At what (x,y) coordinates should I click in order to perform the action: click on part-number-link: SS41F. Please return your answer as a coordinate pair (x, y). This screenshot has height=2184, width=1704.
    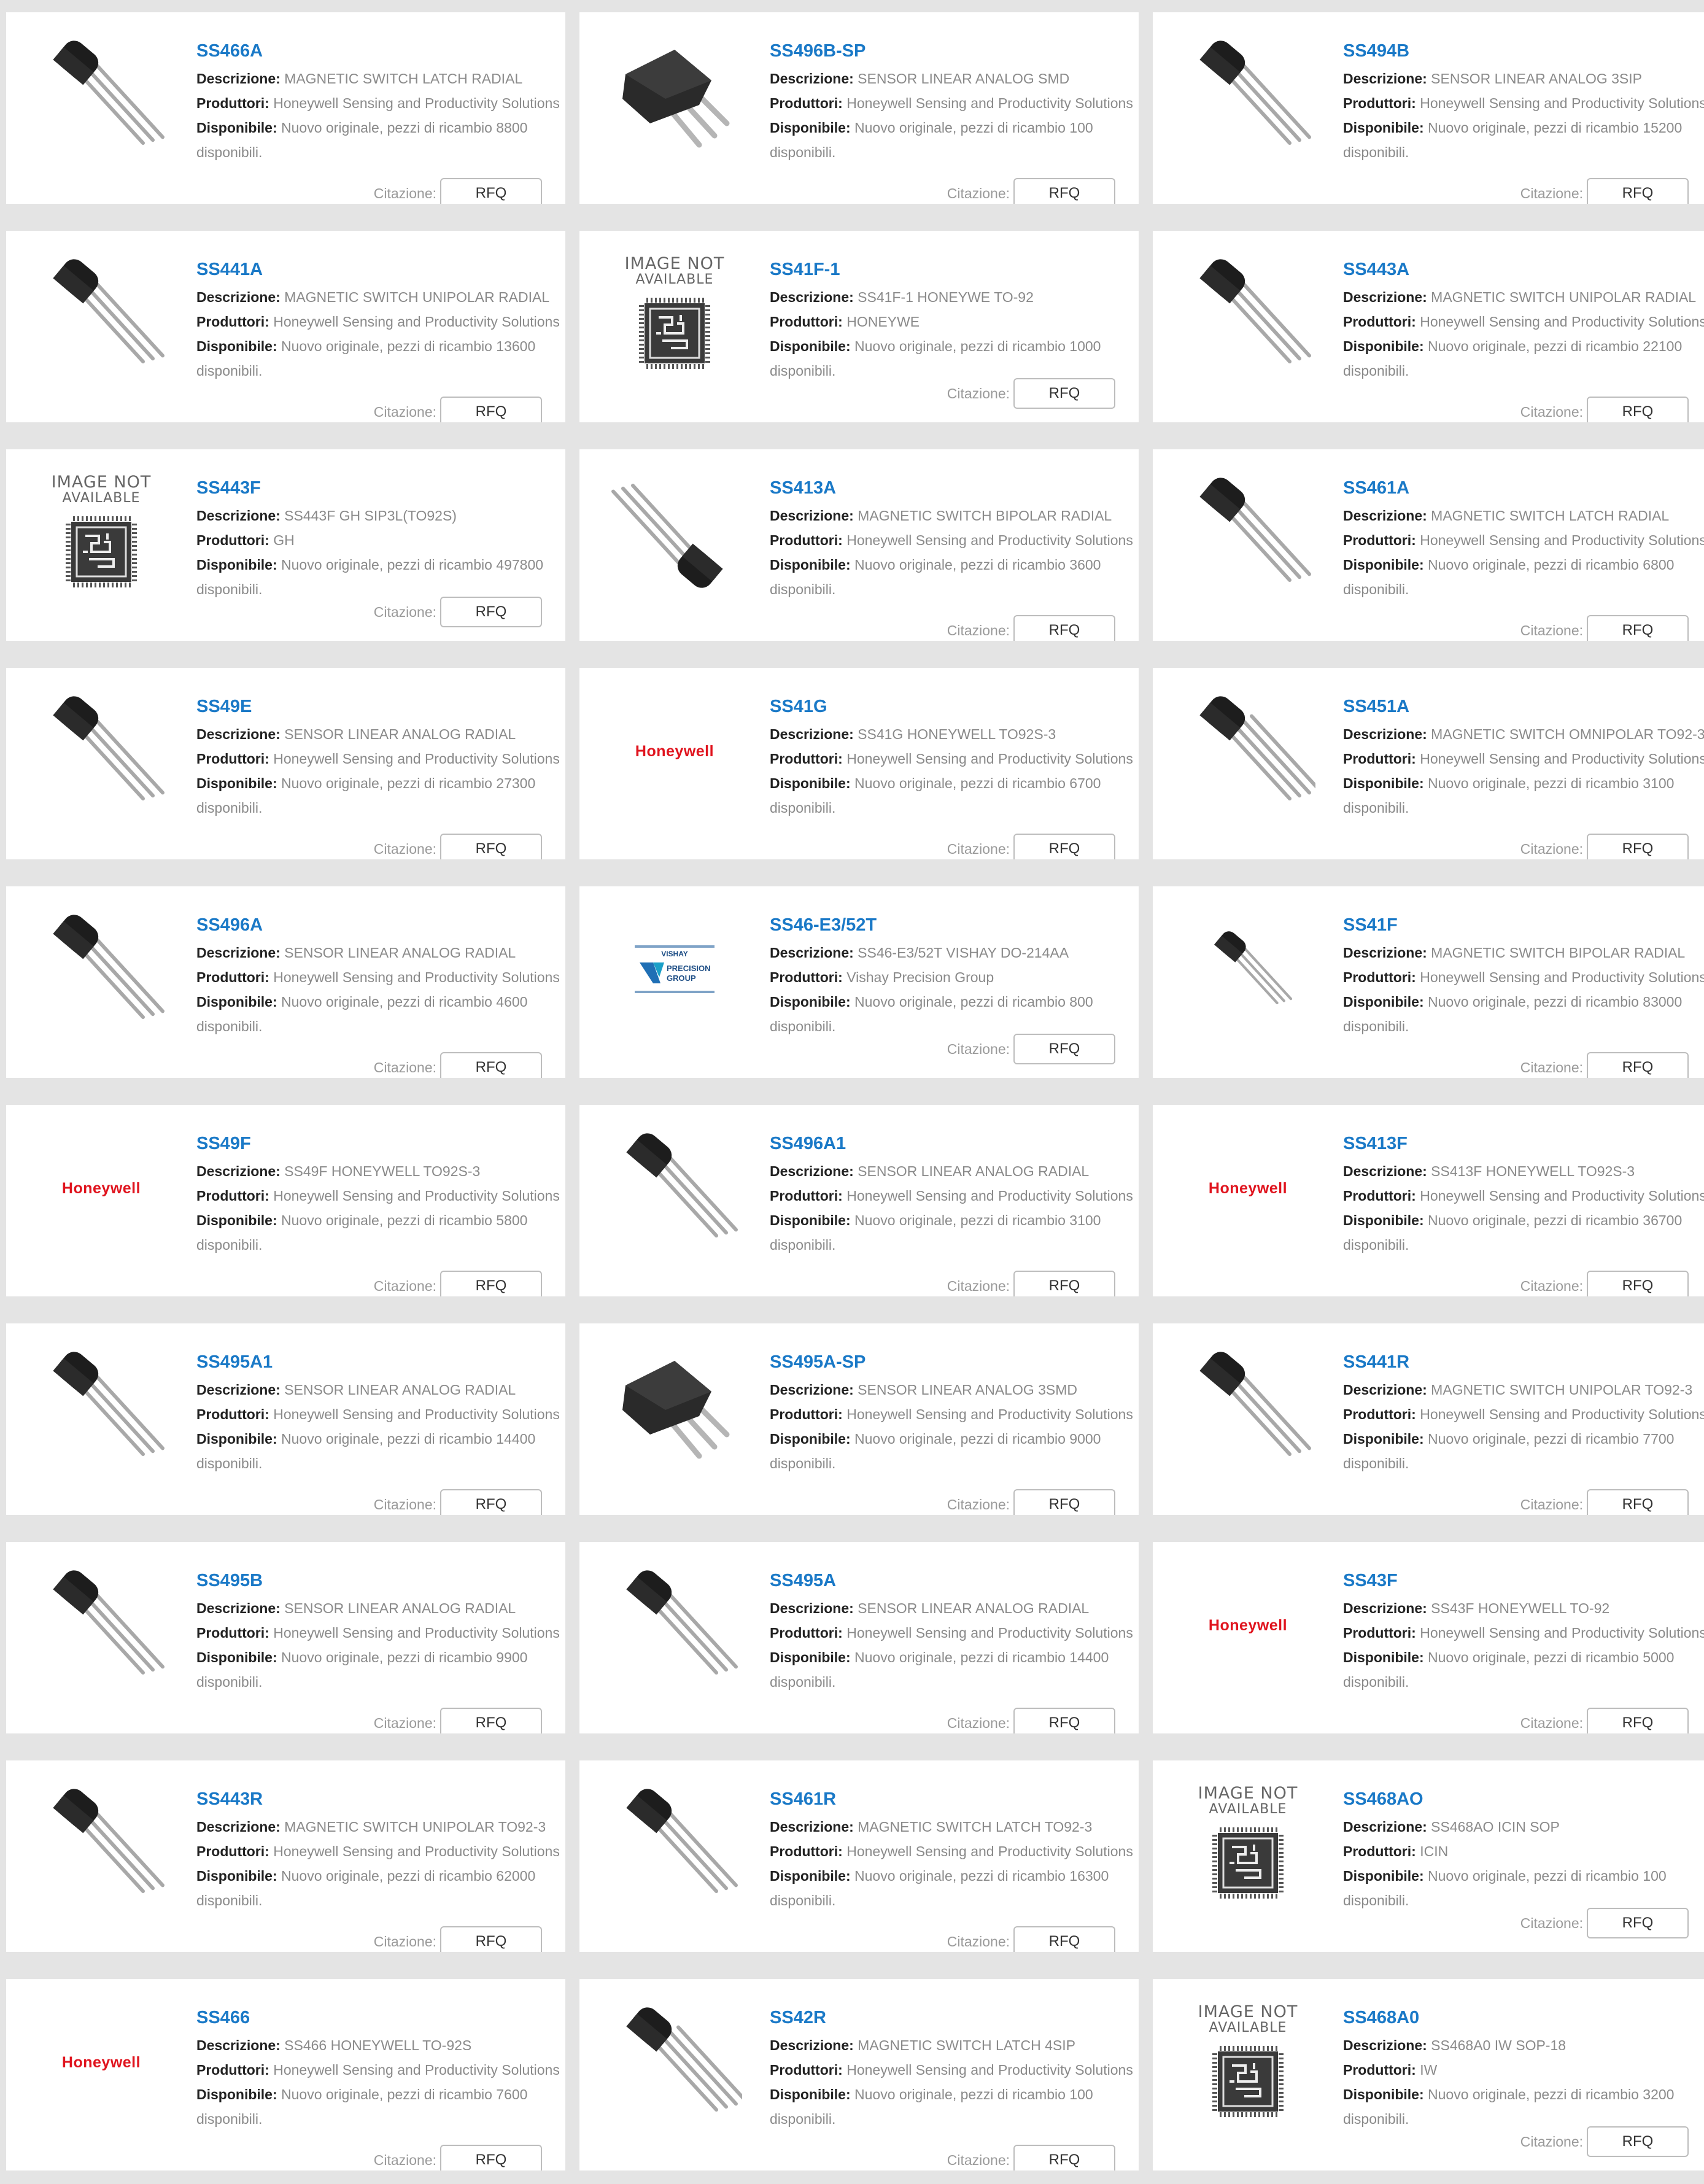
    Looking at the image, I should click on (1523, 925).